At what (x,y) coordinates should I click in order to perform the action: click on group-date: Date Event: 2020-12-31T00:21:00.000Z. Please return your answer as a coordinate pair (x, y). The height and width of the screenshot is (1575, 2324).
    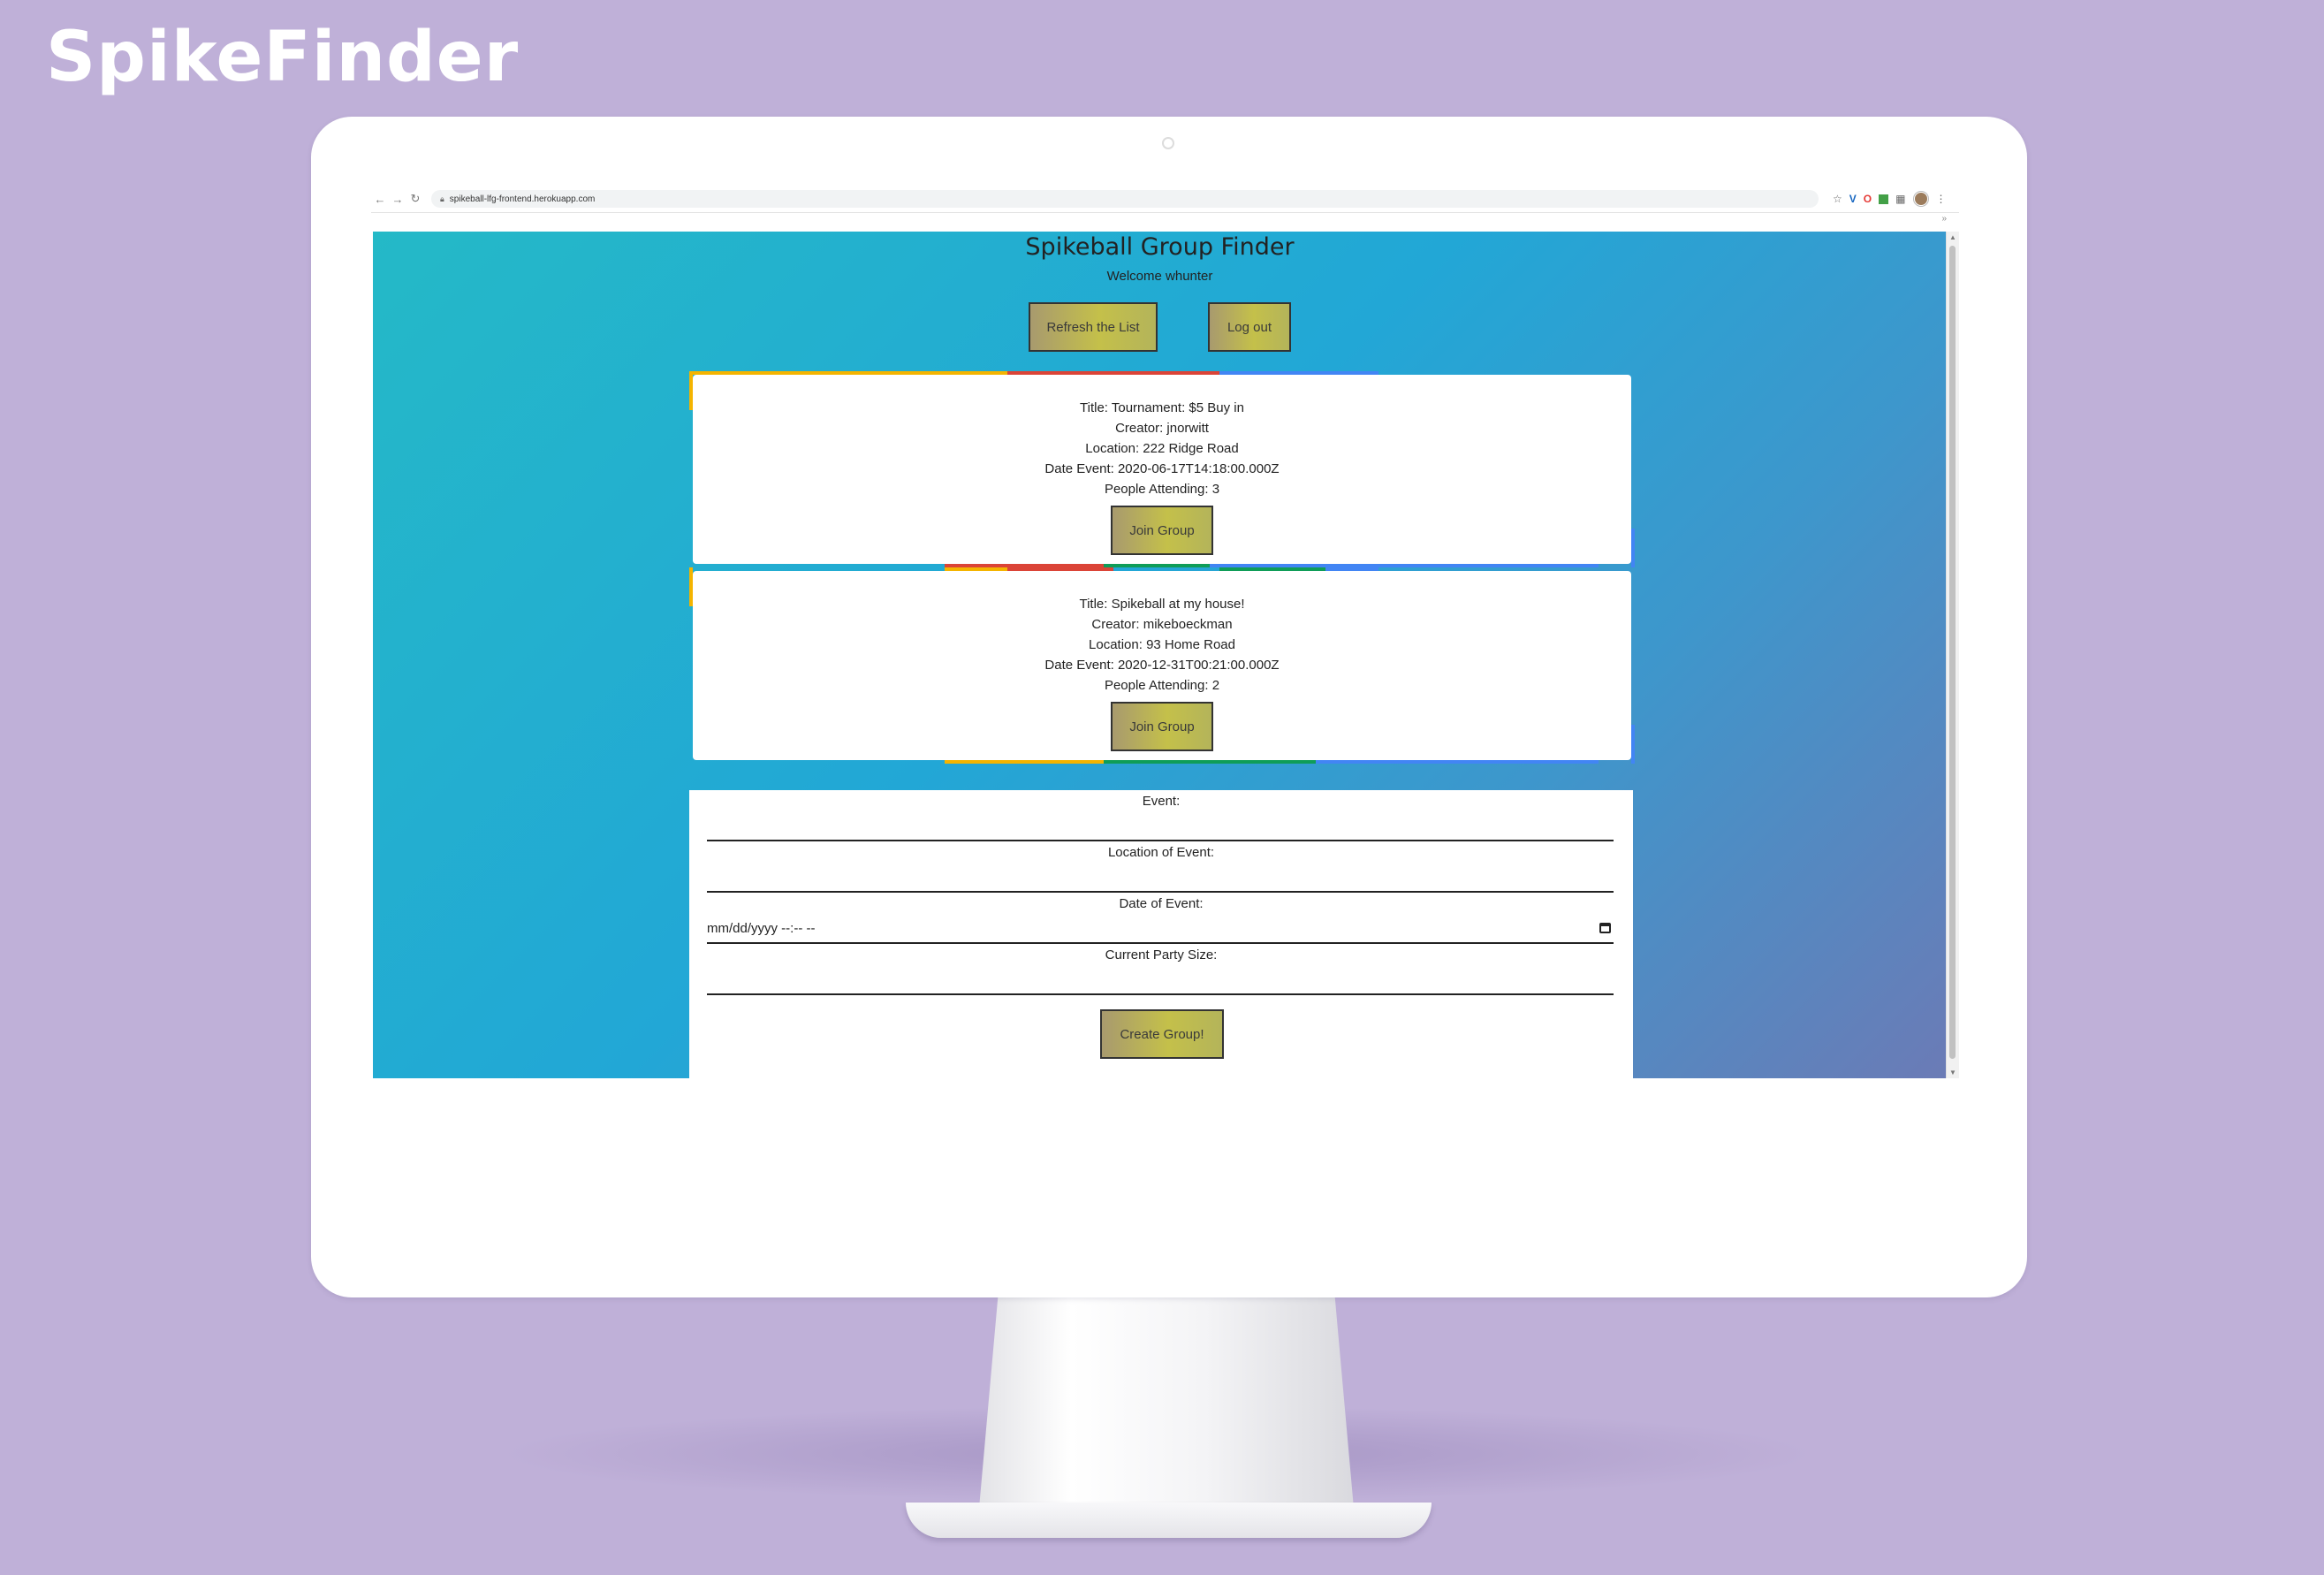
    Looking at the image, I should click on (1162, 665).